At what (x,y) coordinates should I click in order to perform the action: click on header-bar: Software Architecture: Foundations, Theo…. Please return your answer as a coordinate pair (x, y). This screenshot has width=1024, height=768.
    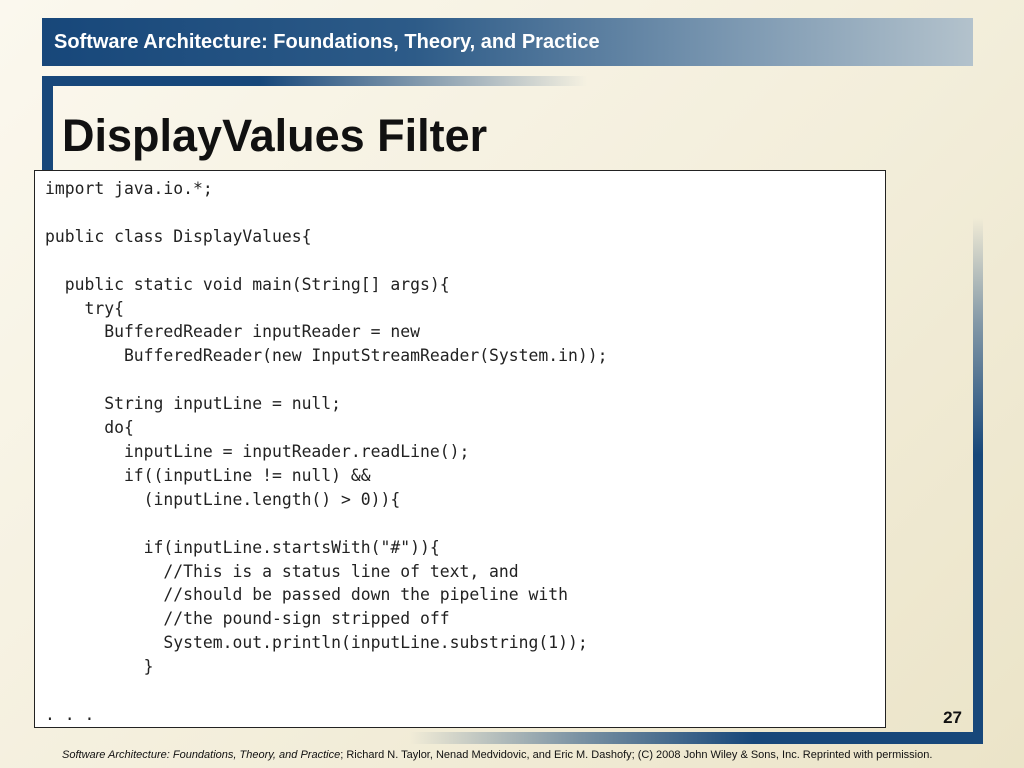
    Looking at the image, I should click on (507, 42).